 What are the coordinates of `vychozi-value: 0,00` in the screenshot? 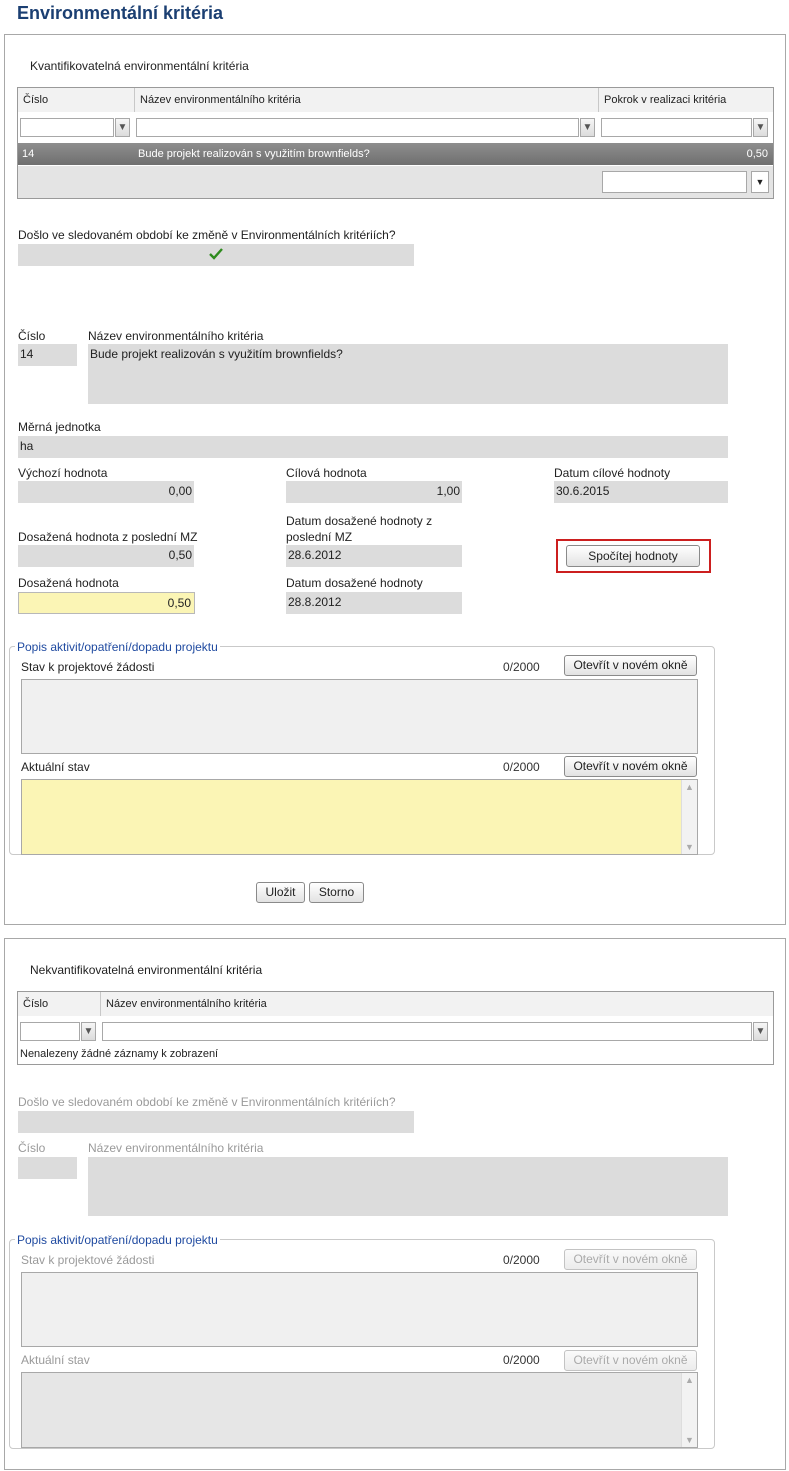 It's located at (106, 492).